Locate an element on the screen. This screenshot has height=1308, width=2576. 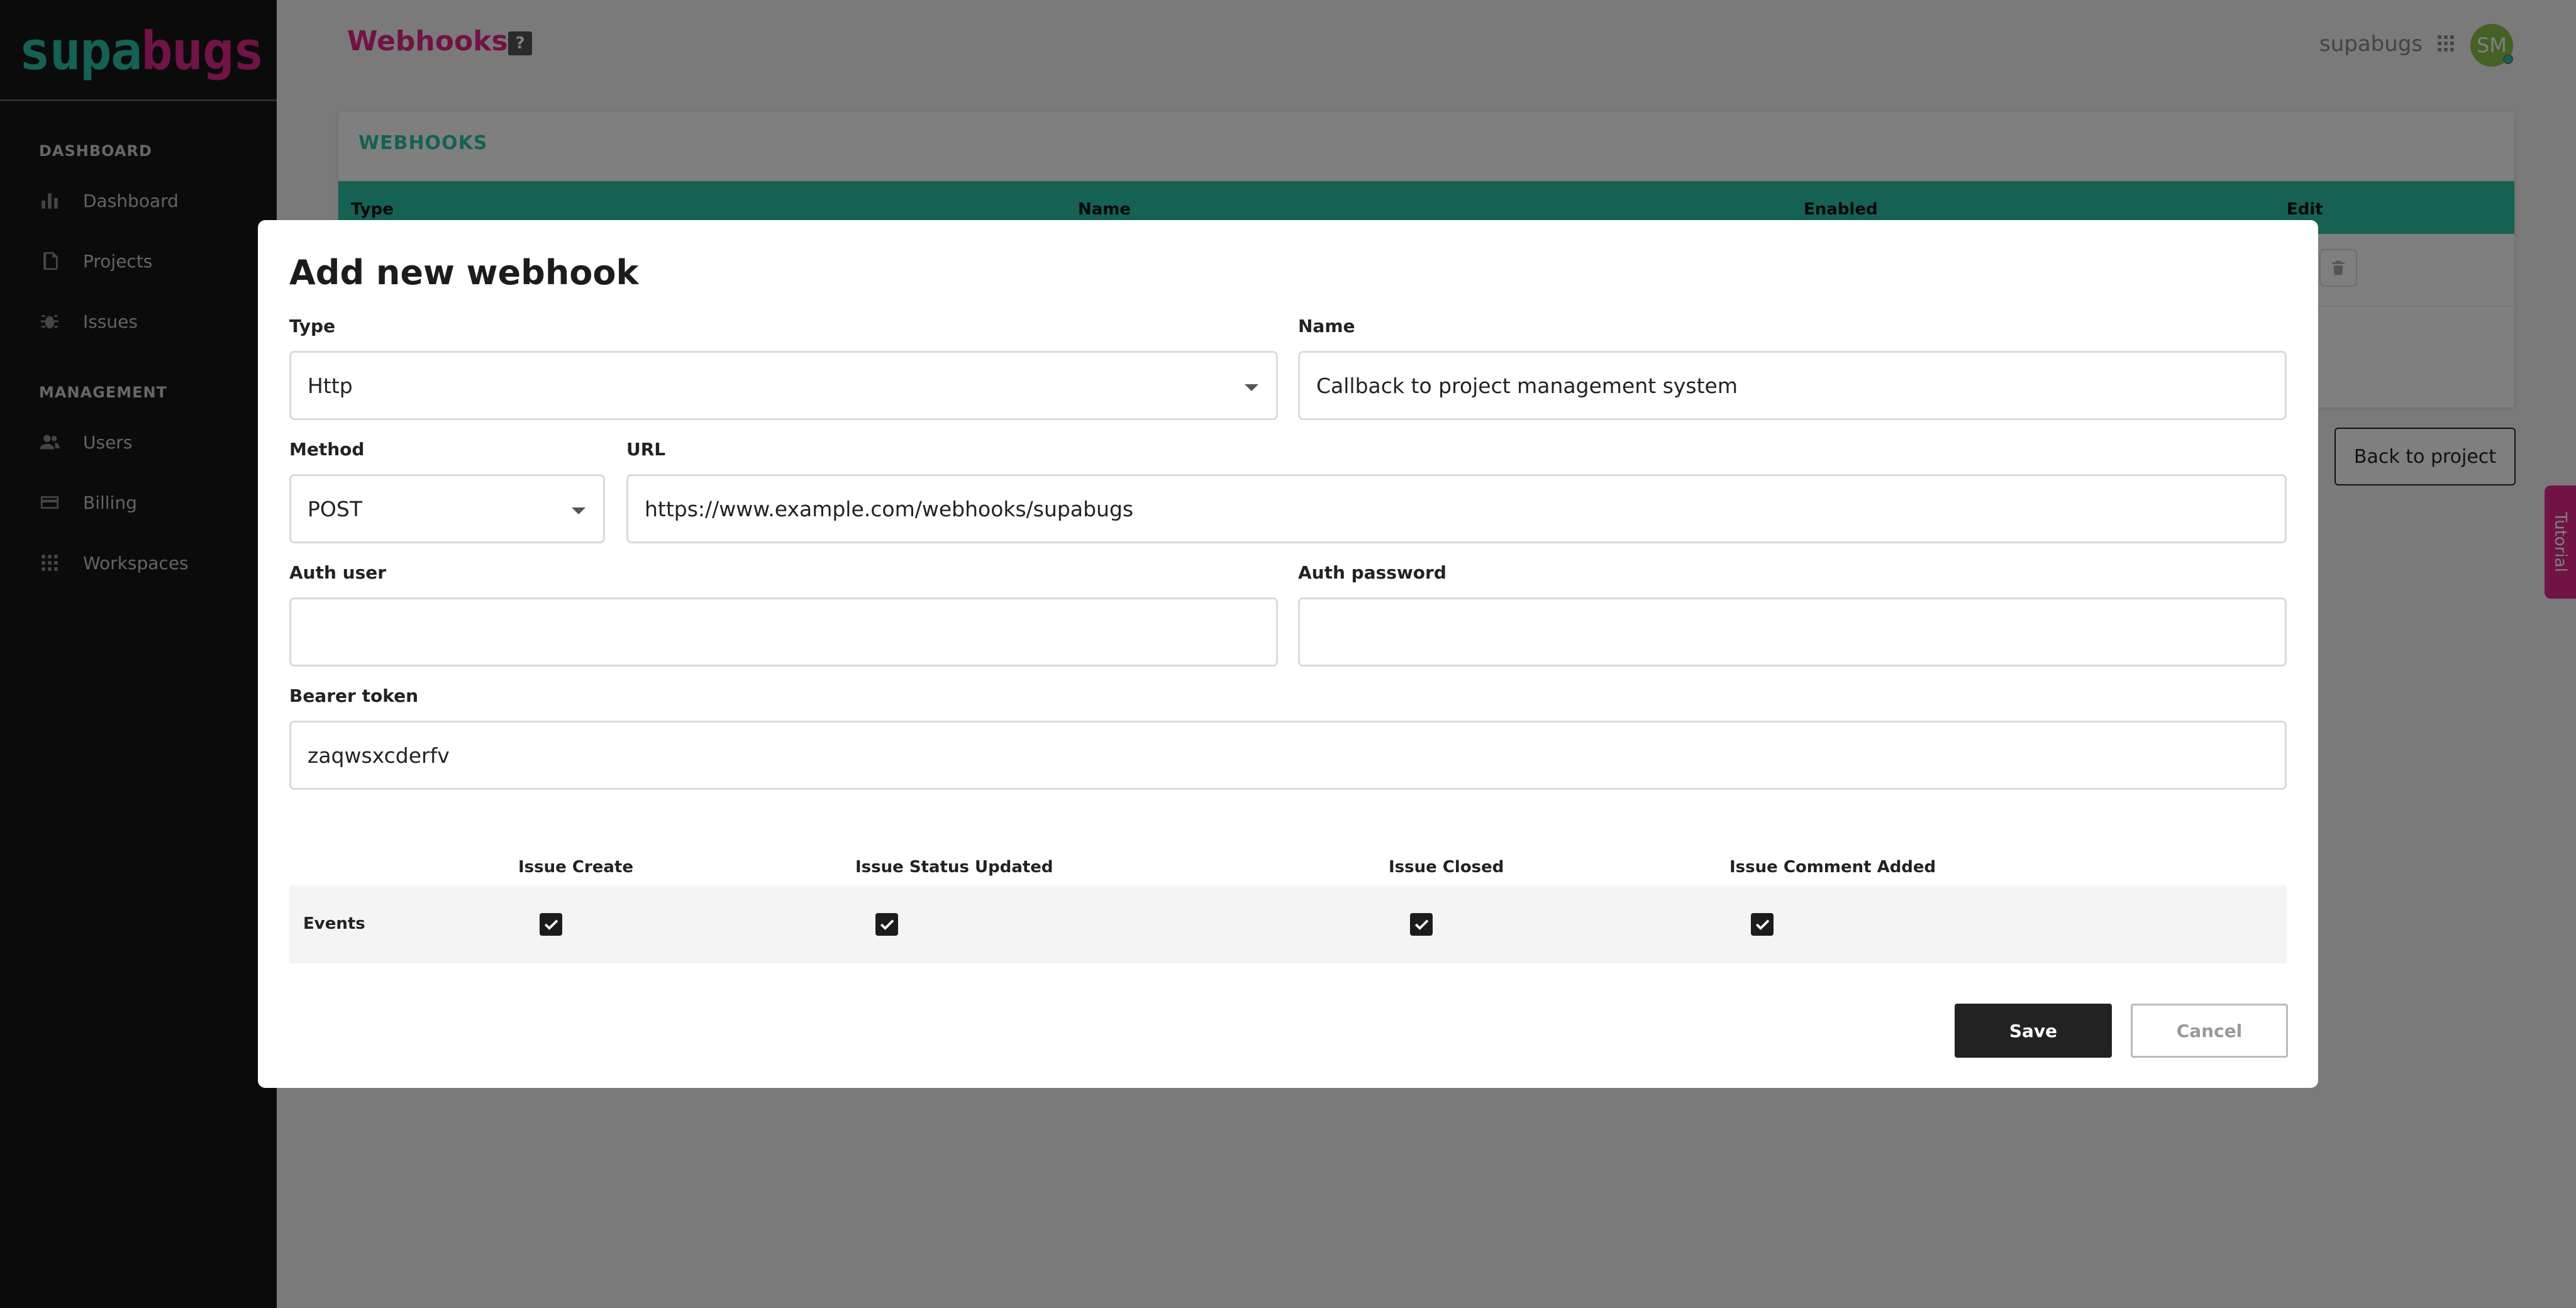
method-label: Method is located at coordinates (327, 449).